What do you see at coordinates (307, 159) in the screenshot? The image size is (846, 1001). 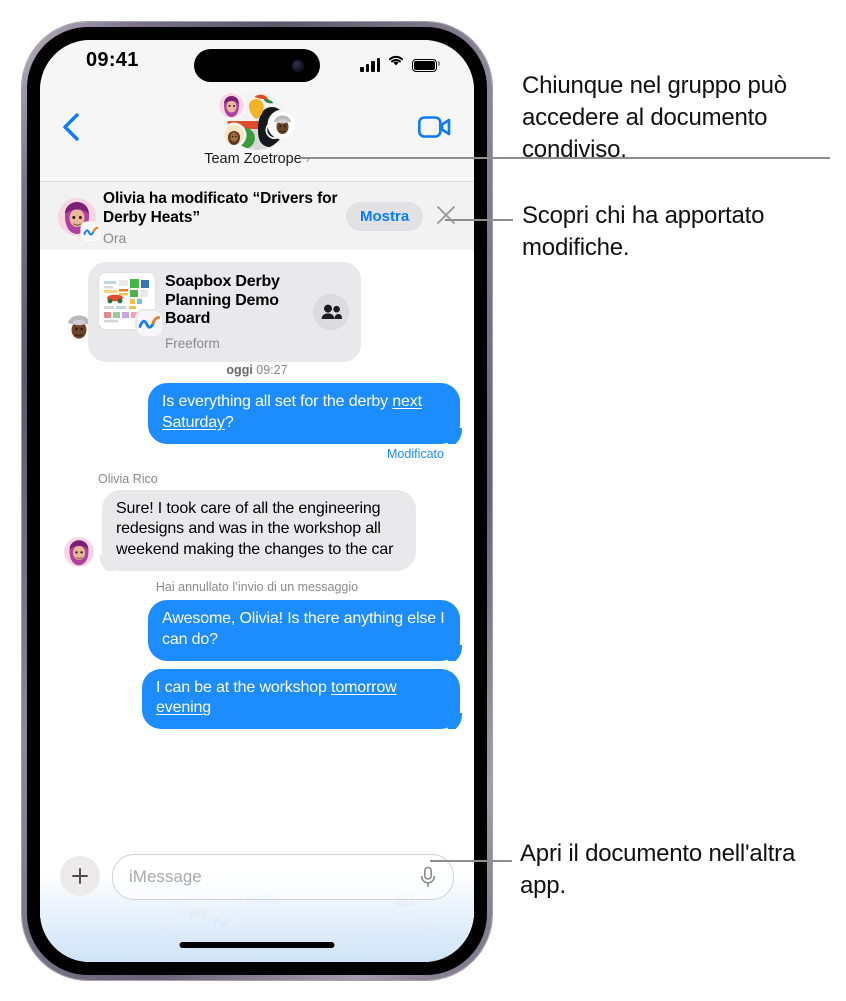 I see `chevron-right-icon: ›` at bounding box center [307, 159].